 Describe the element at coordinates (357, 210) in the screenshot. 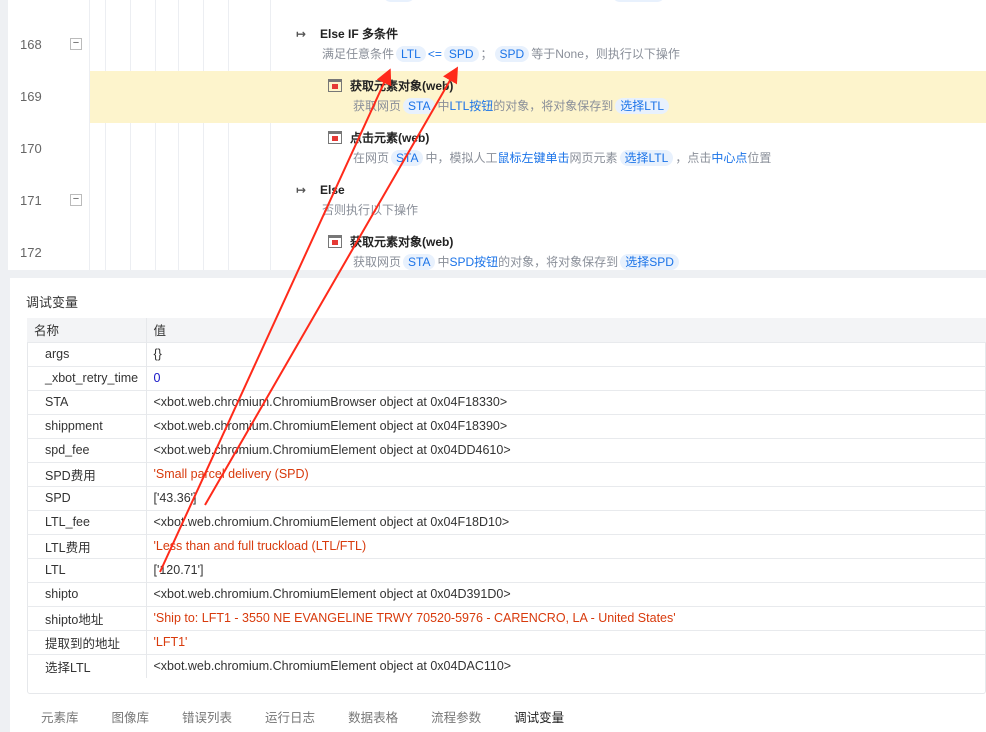

I see `step-description: 否则执行以下操作` at that location.